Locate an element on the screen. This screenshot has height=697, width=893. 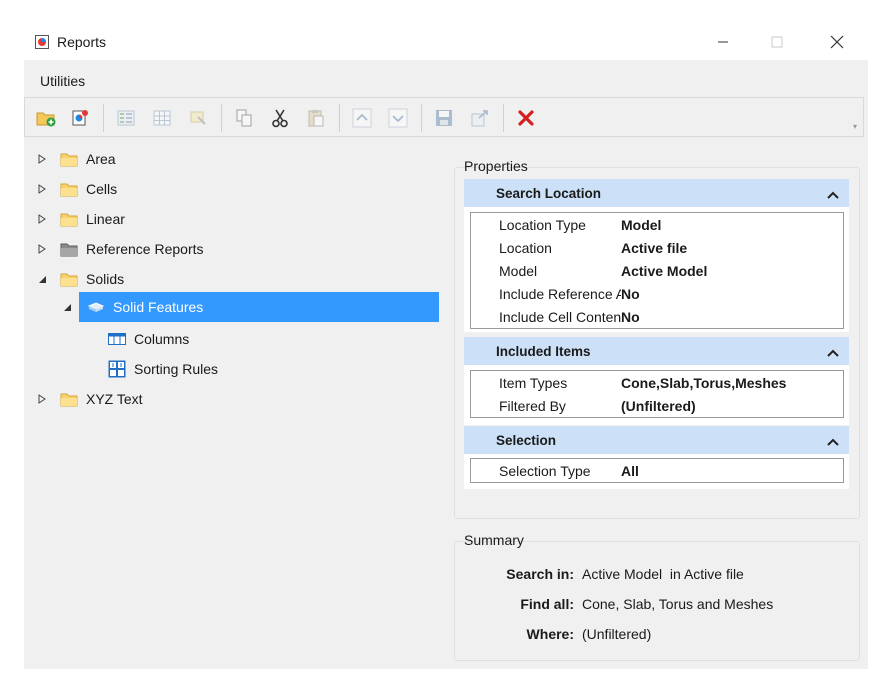
summary-title: Summary is located at coordinates (494, 540).